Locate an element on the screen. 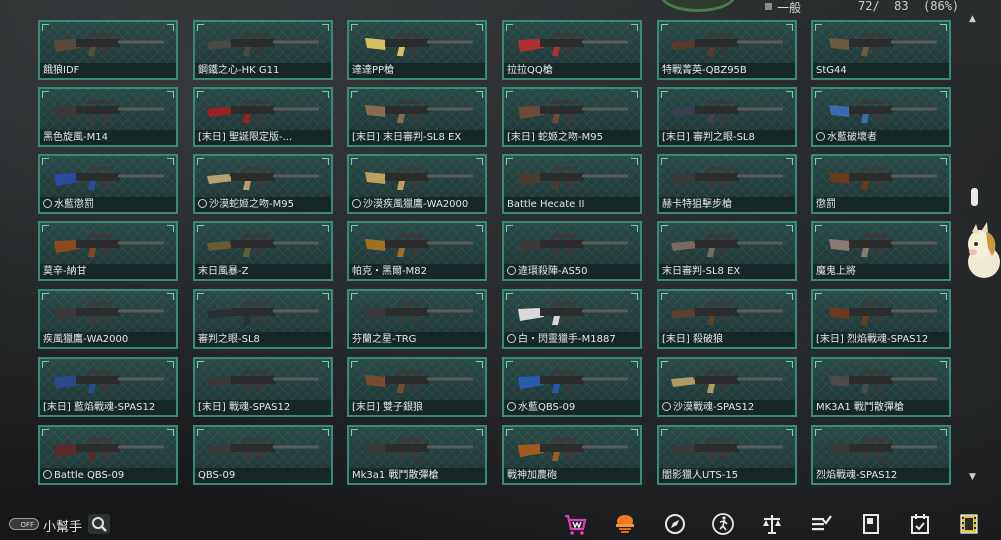  weapon-card: [末日] 蛇姬之吻-M95 is located at coordinates (572, 117).